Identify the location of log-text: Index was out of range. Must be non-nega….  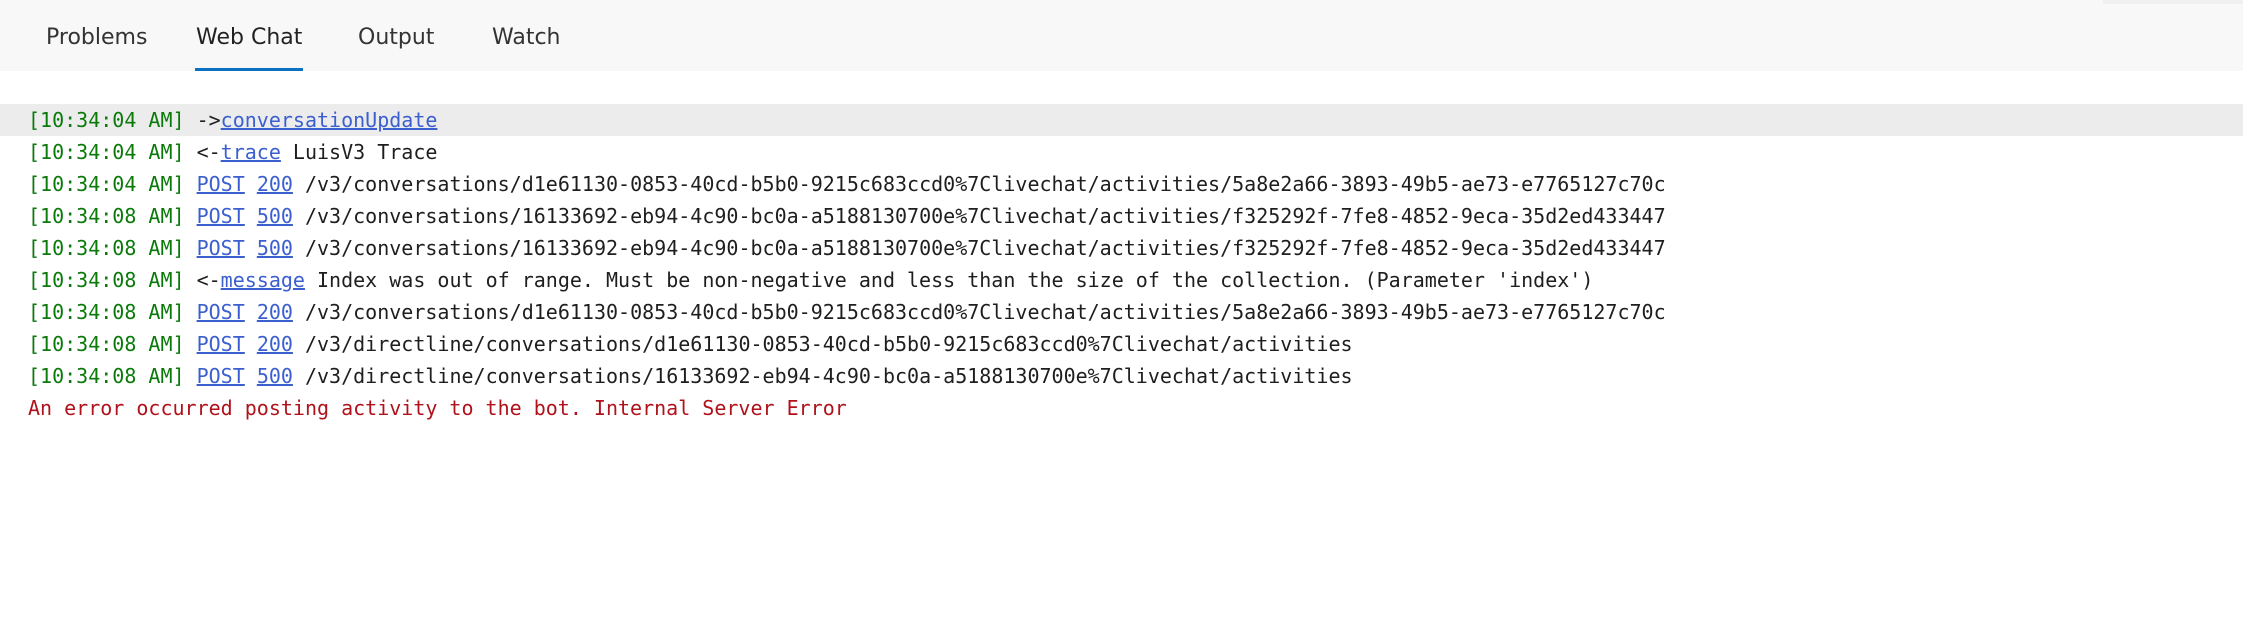
(949, 280).